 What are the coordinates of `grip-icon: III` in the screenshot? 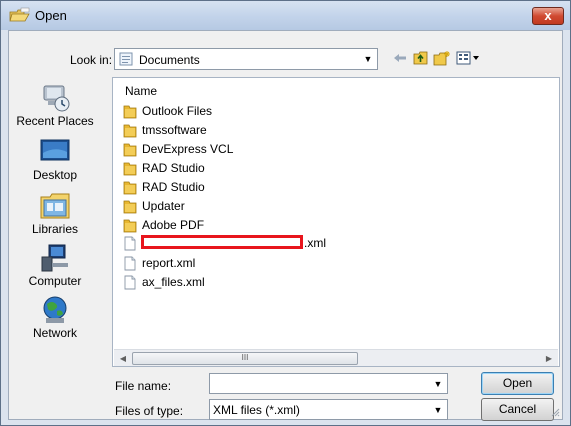 It's located at (245, 357).